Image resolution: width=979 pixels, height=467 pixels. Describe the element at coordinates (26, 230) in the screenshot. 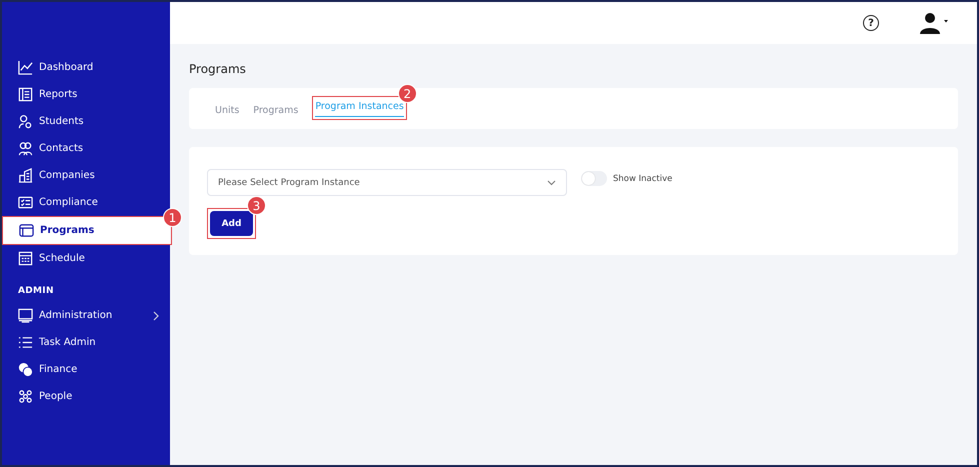

I see `browser-icon` at that location.